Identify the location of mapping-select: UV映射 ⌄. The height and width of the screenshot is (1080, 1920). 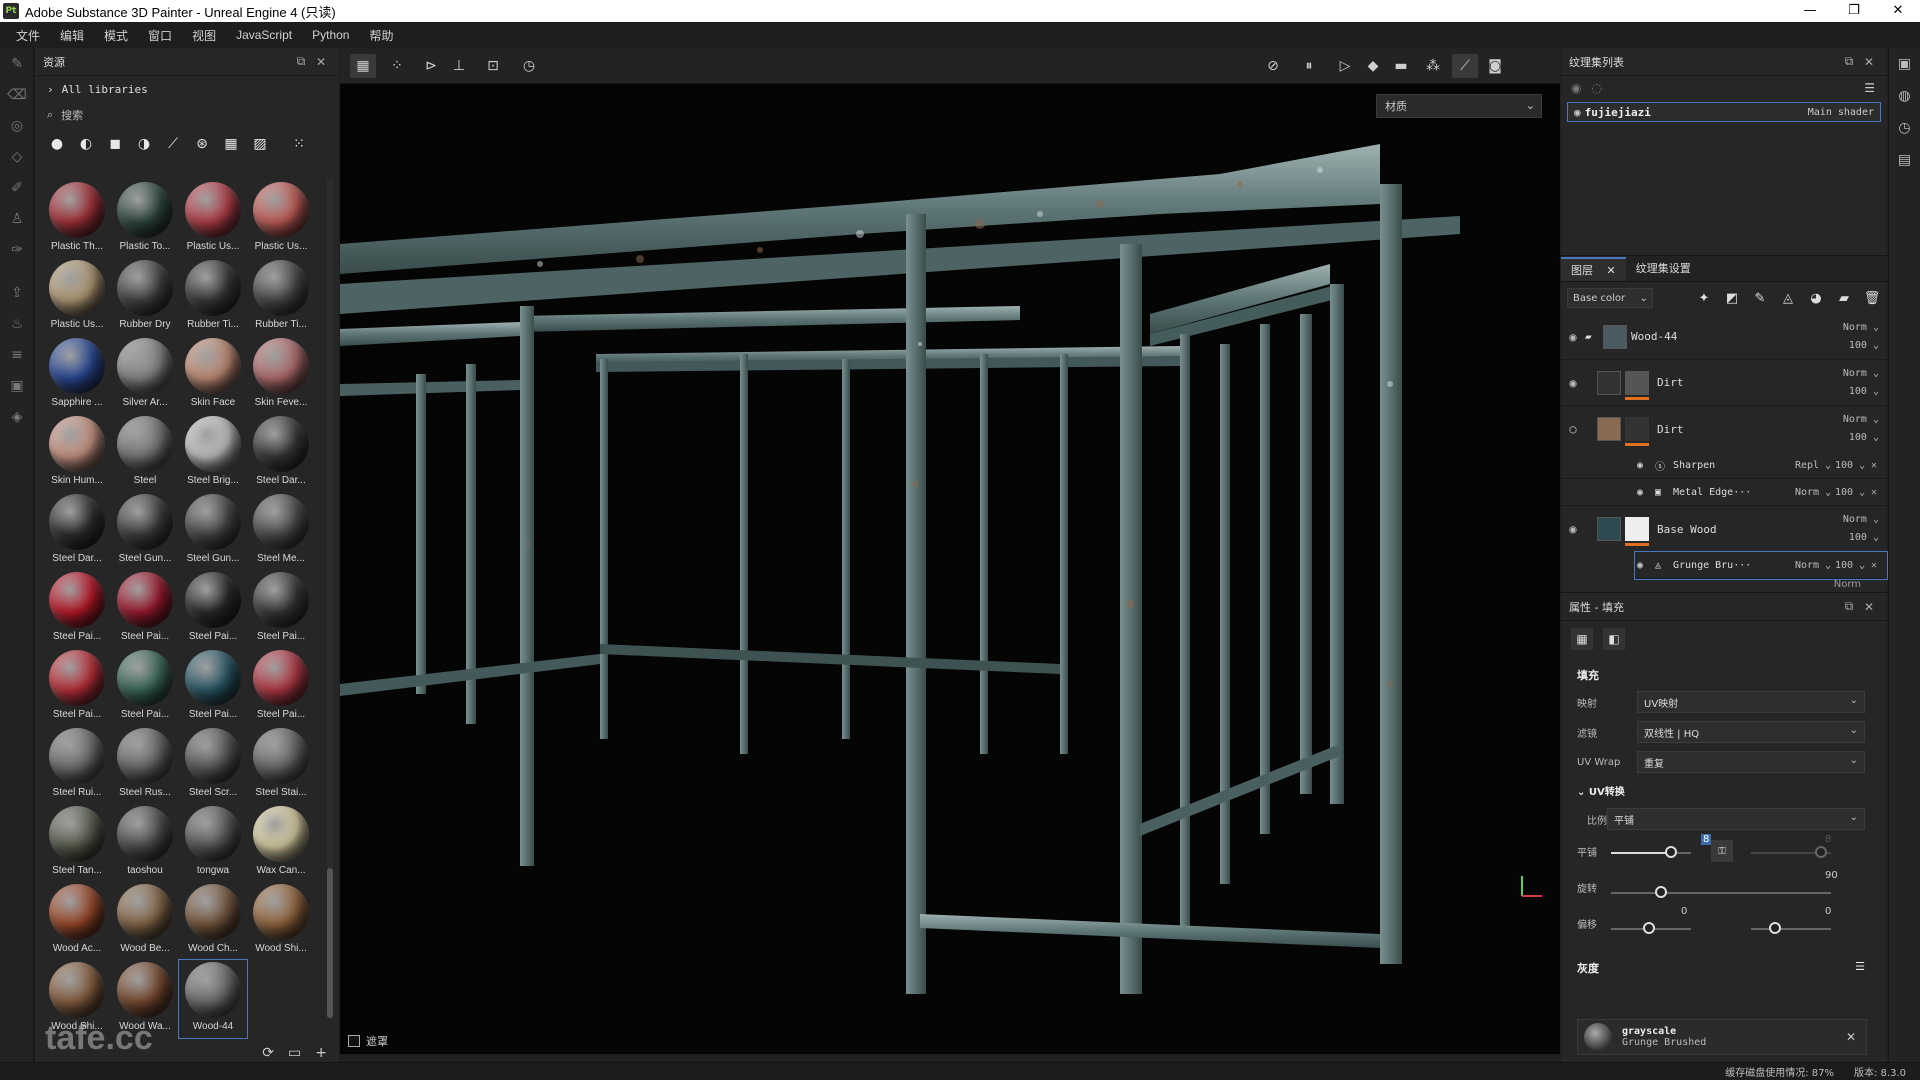
(1751, 702).